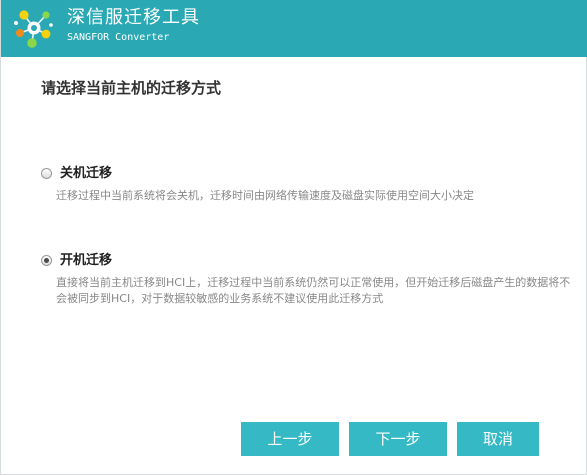  I want to click on page-title: 请选择当前主机的迁移方式, so click(131, 88).